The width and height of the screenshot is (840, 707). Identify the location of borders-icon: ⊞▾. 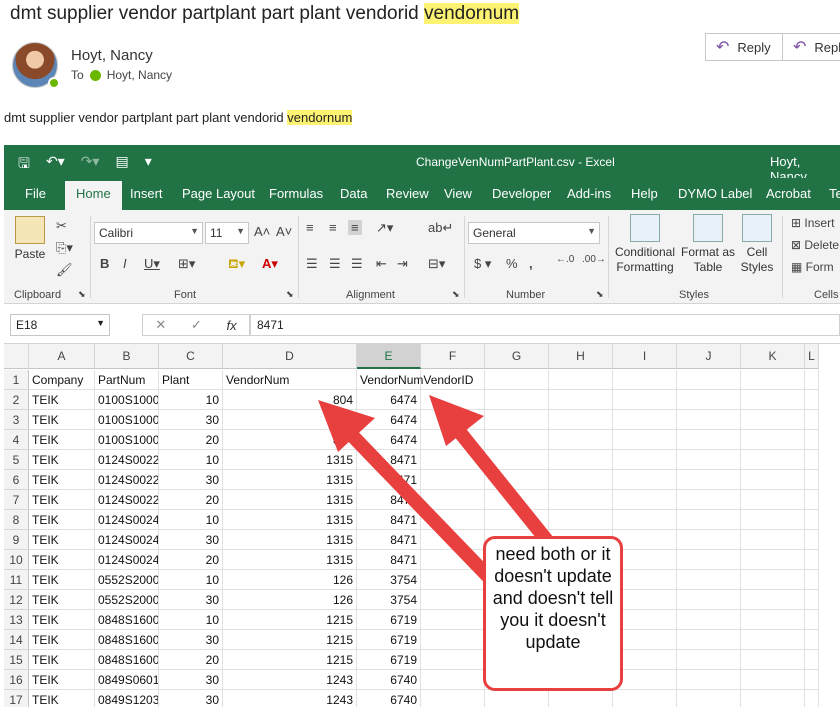
(186, 264).